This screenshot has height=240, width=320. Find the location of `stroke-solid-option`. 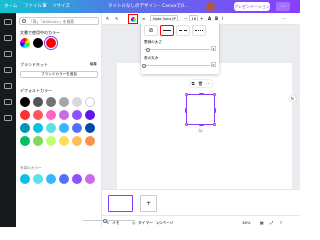

stroke-solid-option is located at coordinates (167, 30).